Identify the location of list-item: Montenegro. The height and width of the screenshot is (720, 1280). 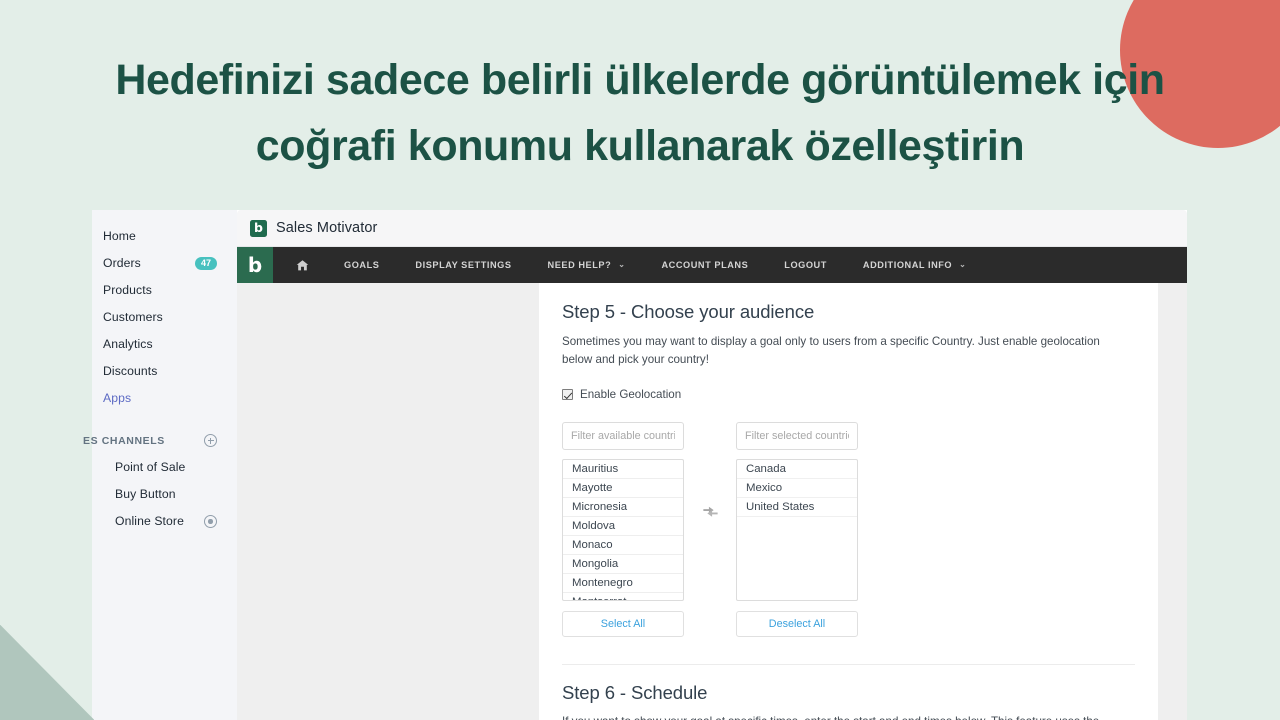
(623, 584).